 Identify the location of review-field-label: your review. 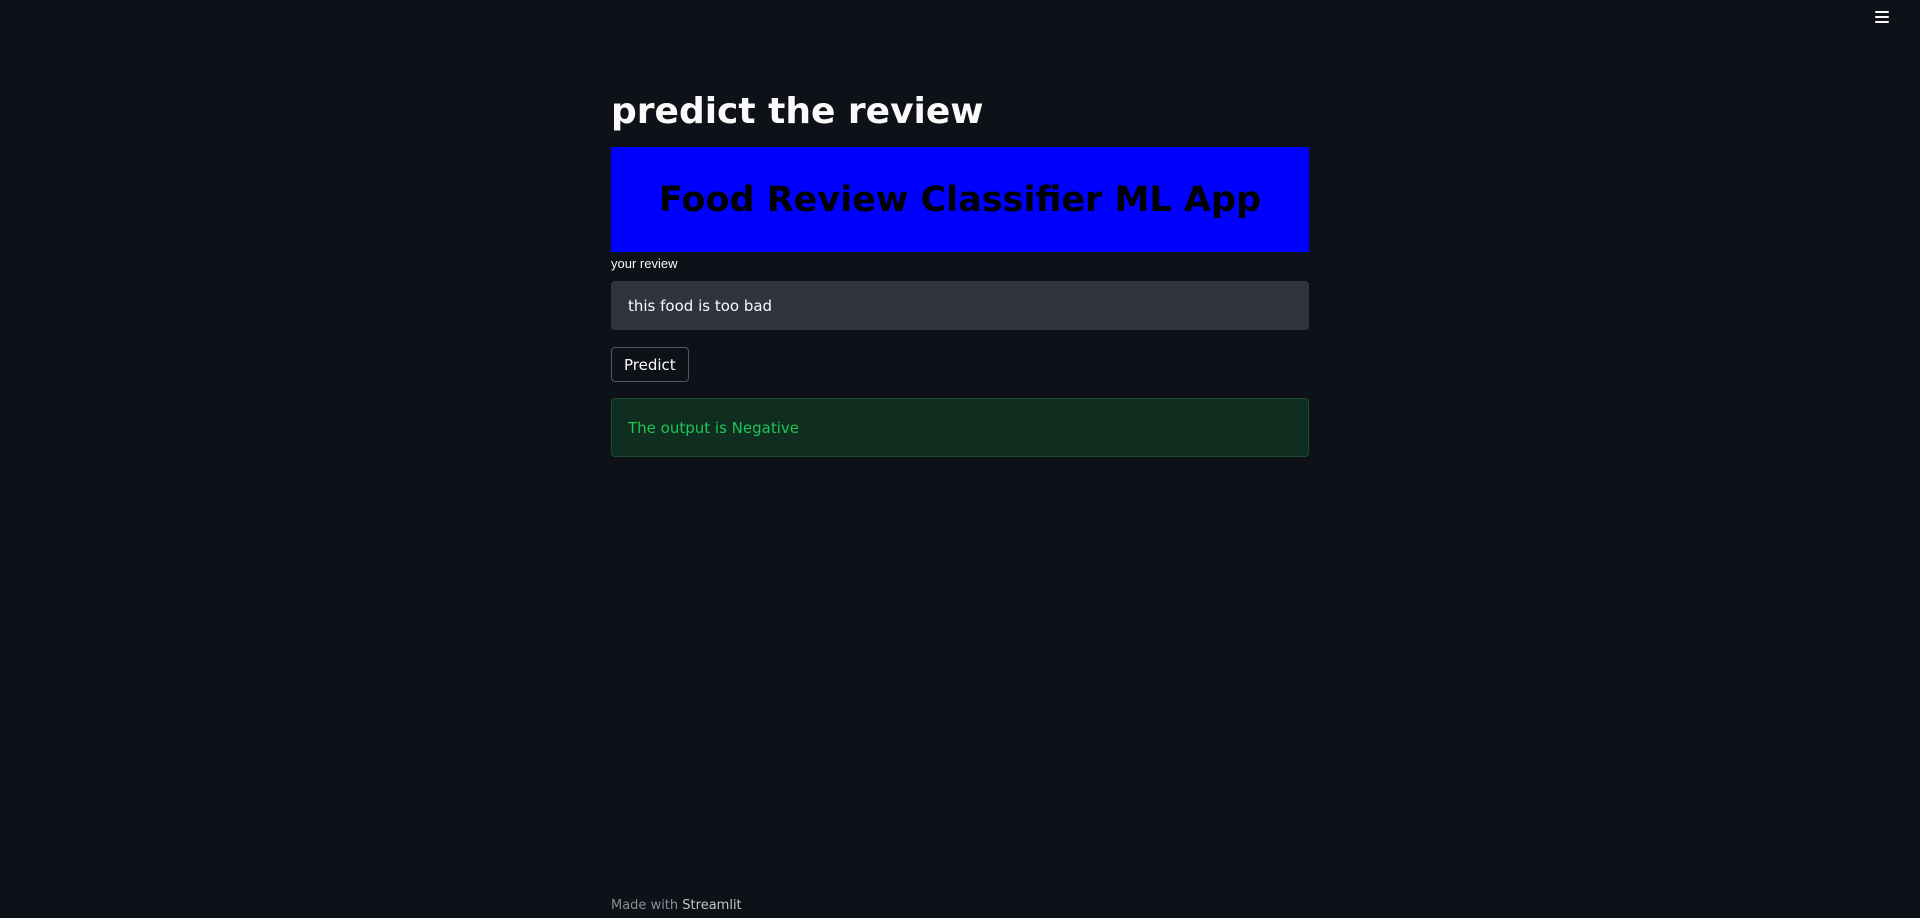
(644, 263).